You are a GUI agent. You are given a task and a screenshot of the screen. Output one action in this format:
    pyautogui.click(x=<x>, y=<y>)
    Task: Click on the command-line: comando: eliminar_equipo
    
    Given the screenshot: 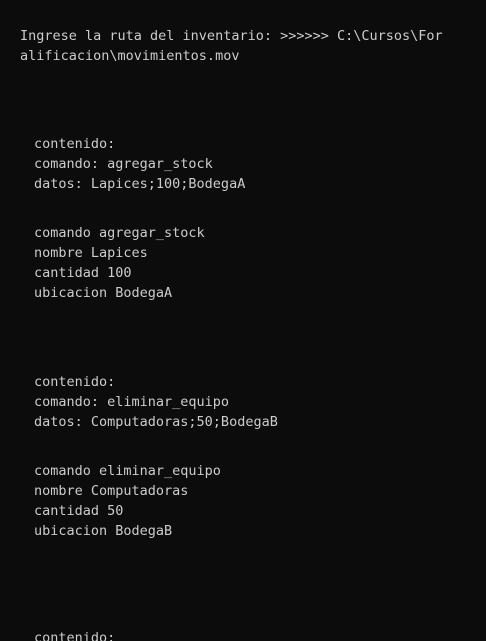 What is the action you would take?
    pyautogui.click(x=132, y=402)
    